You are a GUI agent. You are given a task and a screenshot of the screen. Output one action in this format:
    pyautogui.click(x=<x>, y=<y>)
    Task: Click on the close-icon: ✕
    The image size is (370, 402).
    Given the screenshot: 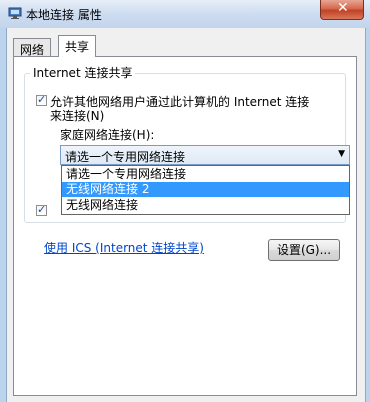 What is the action you would take?
    pyautogui.click(x=343, y=8)
    